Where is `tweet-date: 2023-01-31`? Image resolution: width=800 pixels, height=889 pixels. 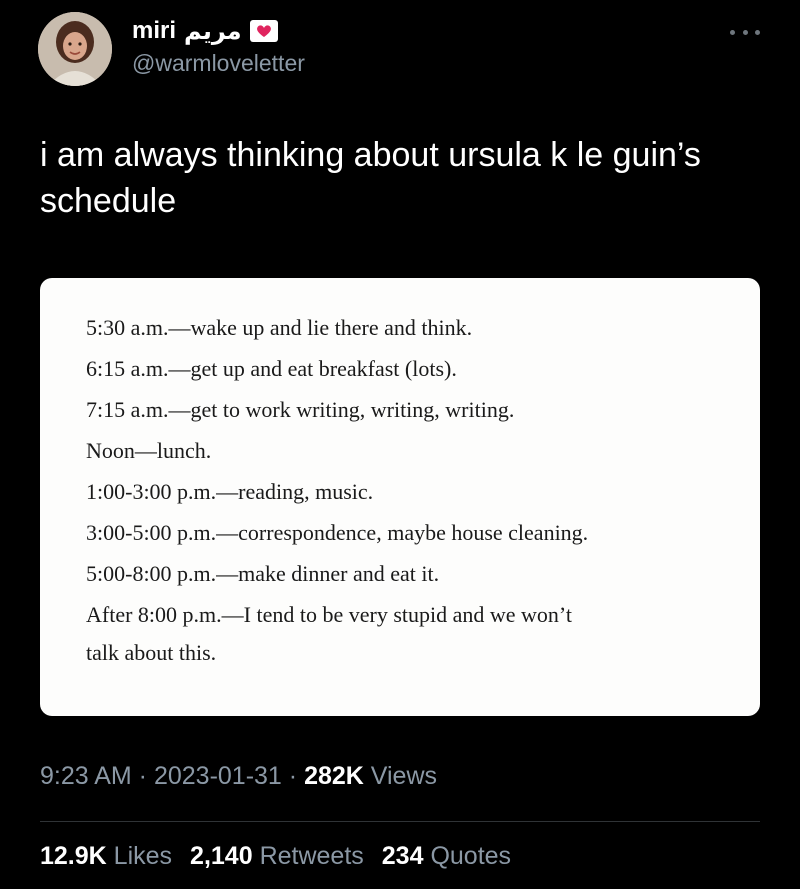 tweet-date: 2023-01-31 is located at coordinates (218, 776).